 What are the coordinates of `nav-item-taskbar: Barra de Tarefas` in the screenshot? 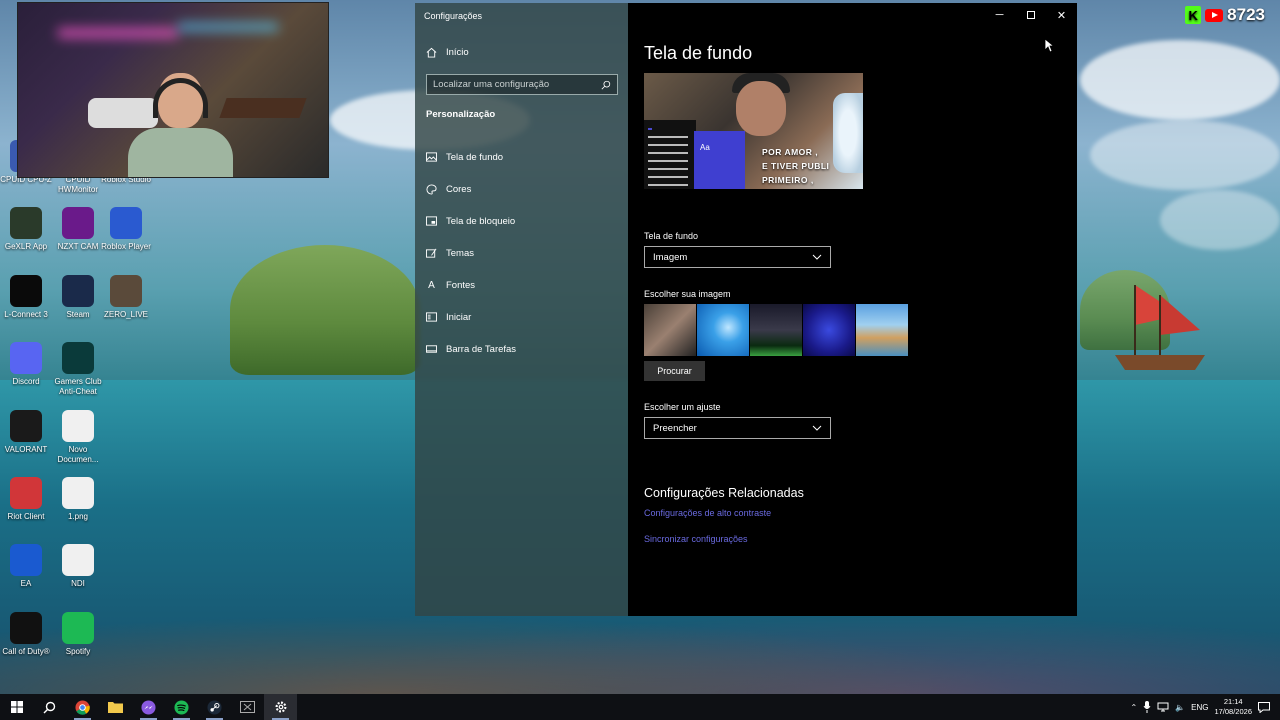 It's located at (521, 349).